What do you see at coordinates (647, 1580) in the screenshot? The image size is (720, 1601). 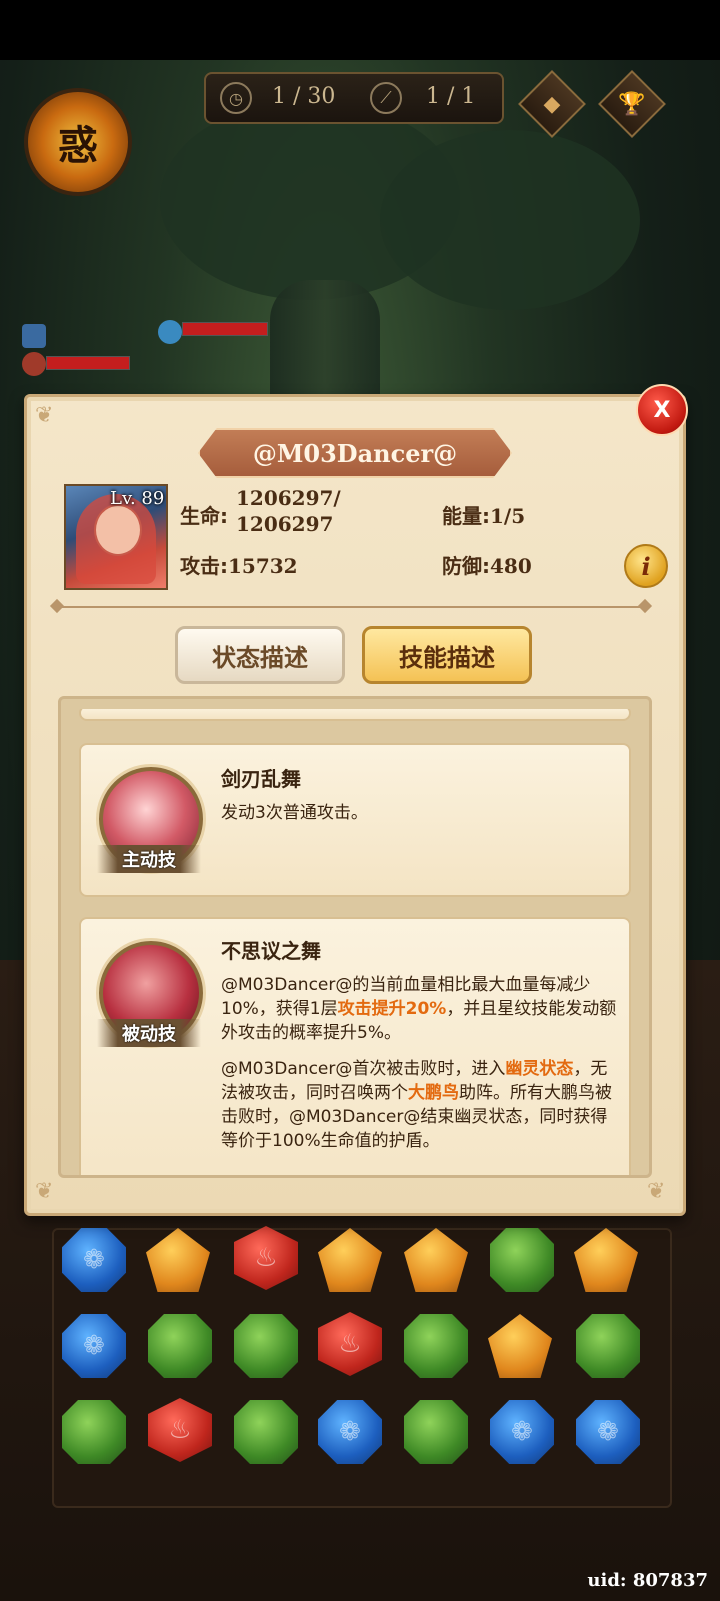 I see `user-id: uid: 807837` at bounding box center [647, 1580].